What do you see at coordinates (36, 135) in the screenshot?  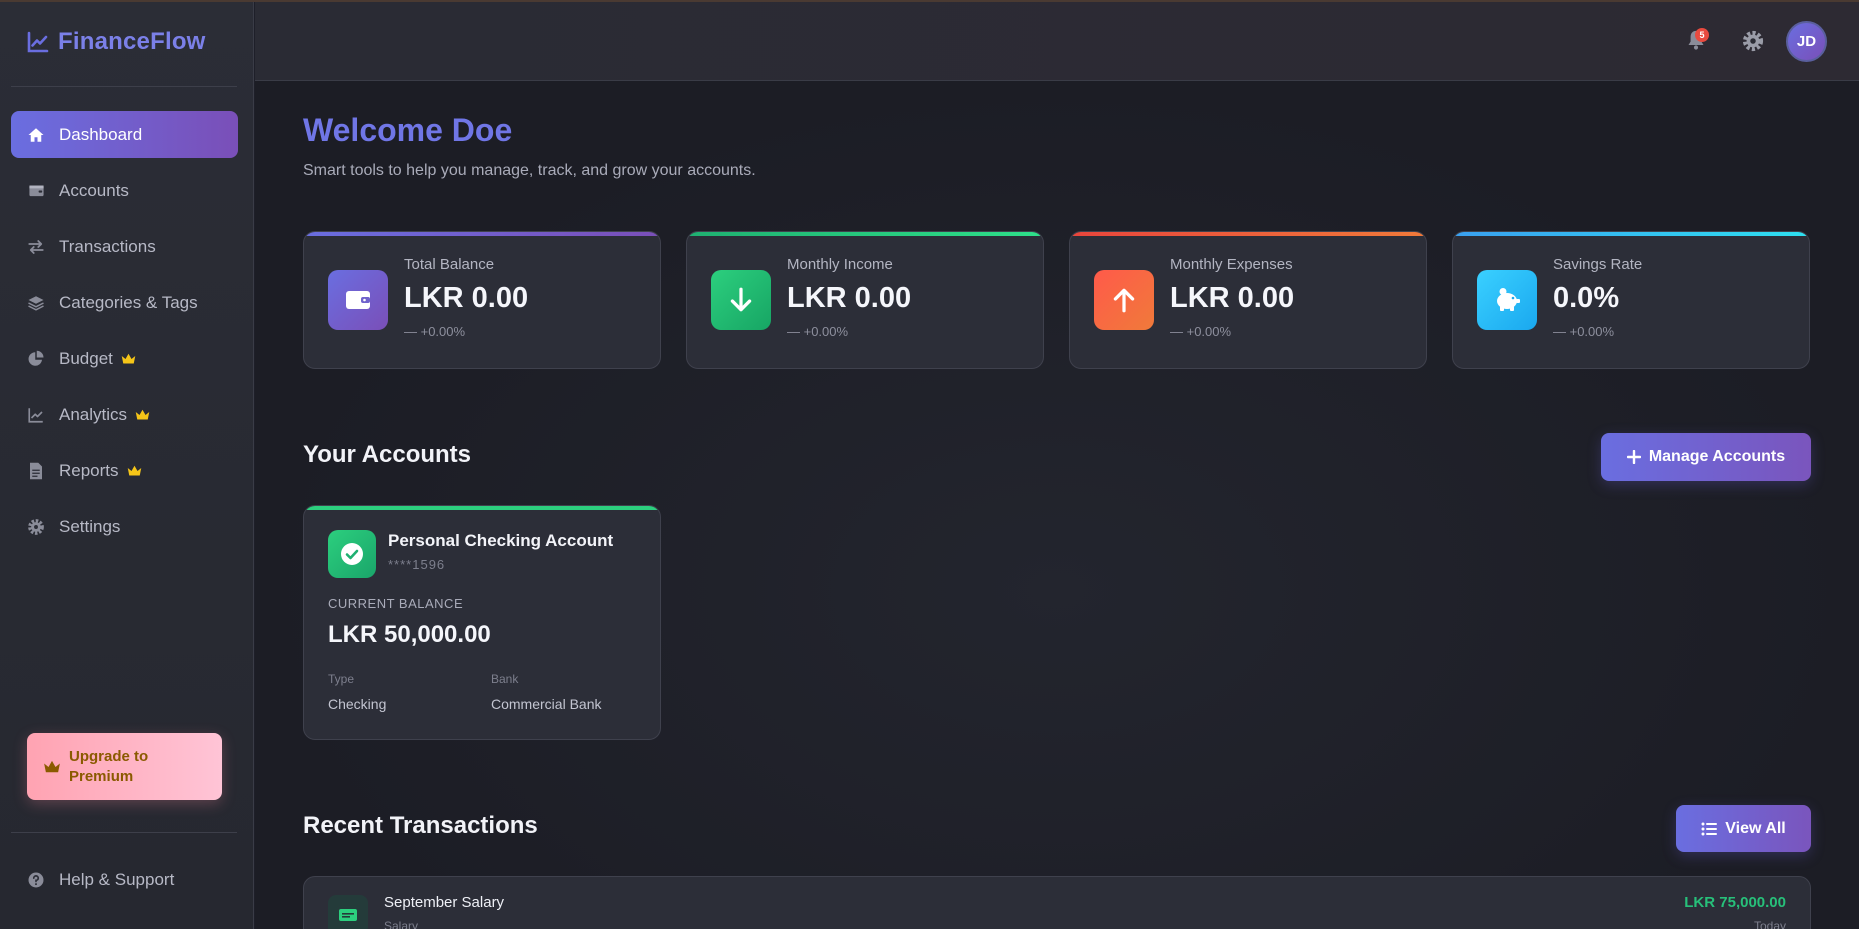 I see `home-icon` at bounding box center [36, 135].